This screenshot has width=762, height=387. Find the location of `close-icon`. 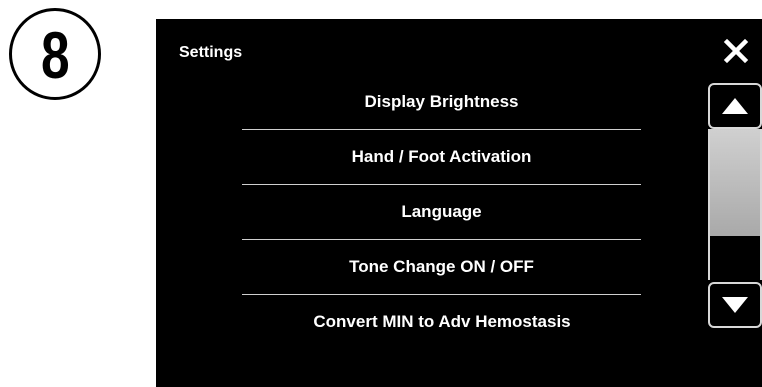

close-icon is located at coordinates (736, 51).